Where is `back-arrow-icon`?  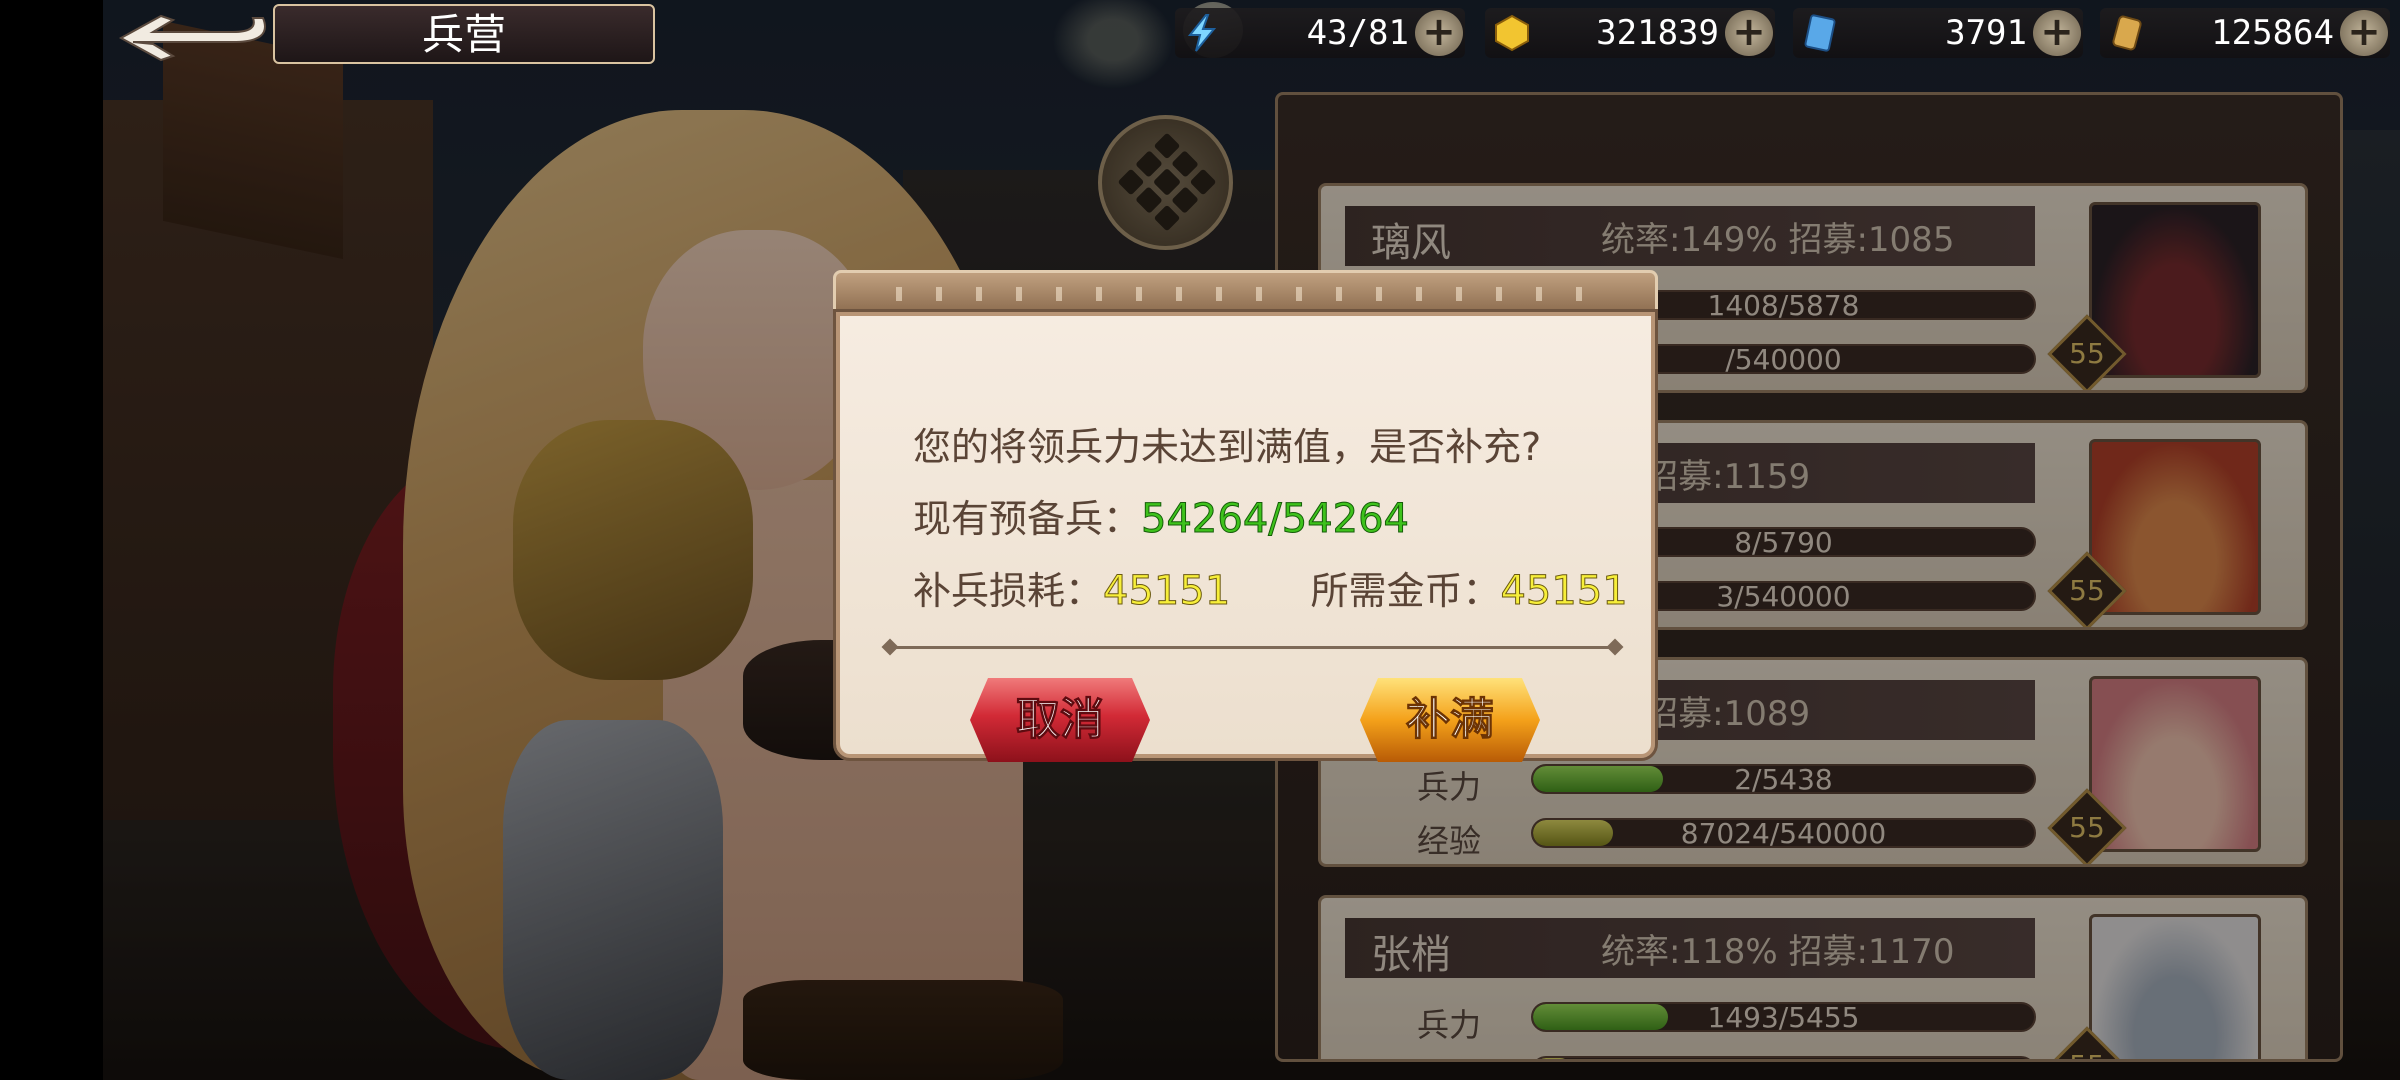 back-arrow-icon is located at coordinates (192, 38).